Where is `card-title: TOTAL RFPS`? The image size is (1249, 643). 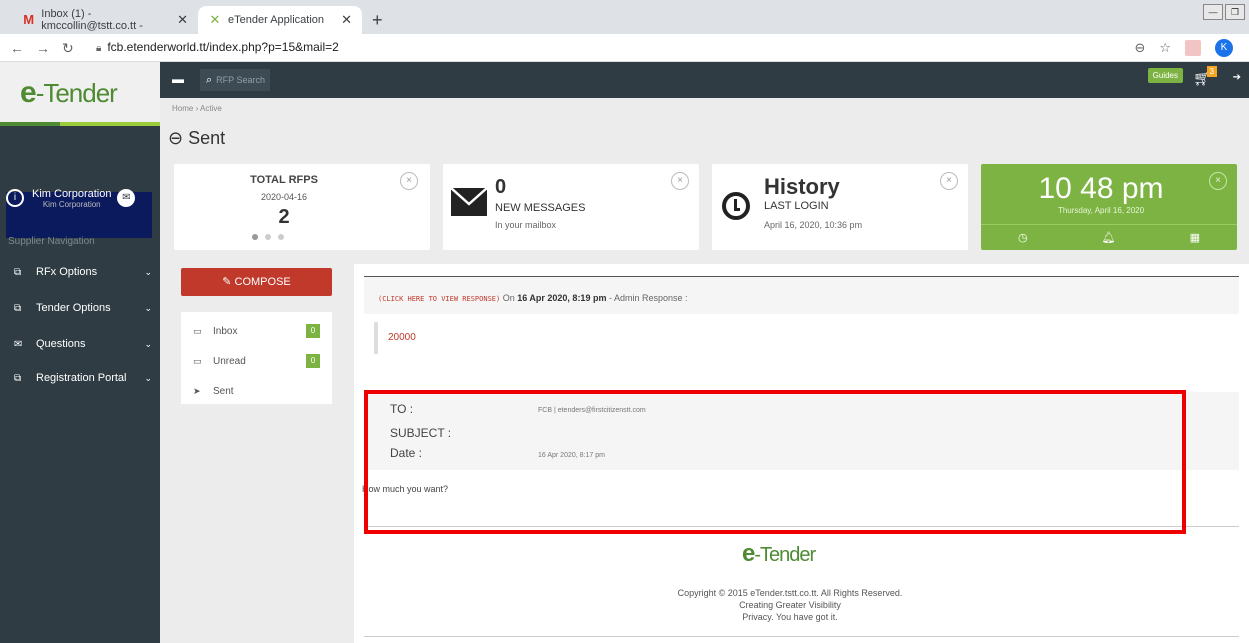 card-title: TOTAL RFPS is located at coordinates (284, 180).